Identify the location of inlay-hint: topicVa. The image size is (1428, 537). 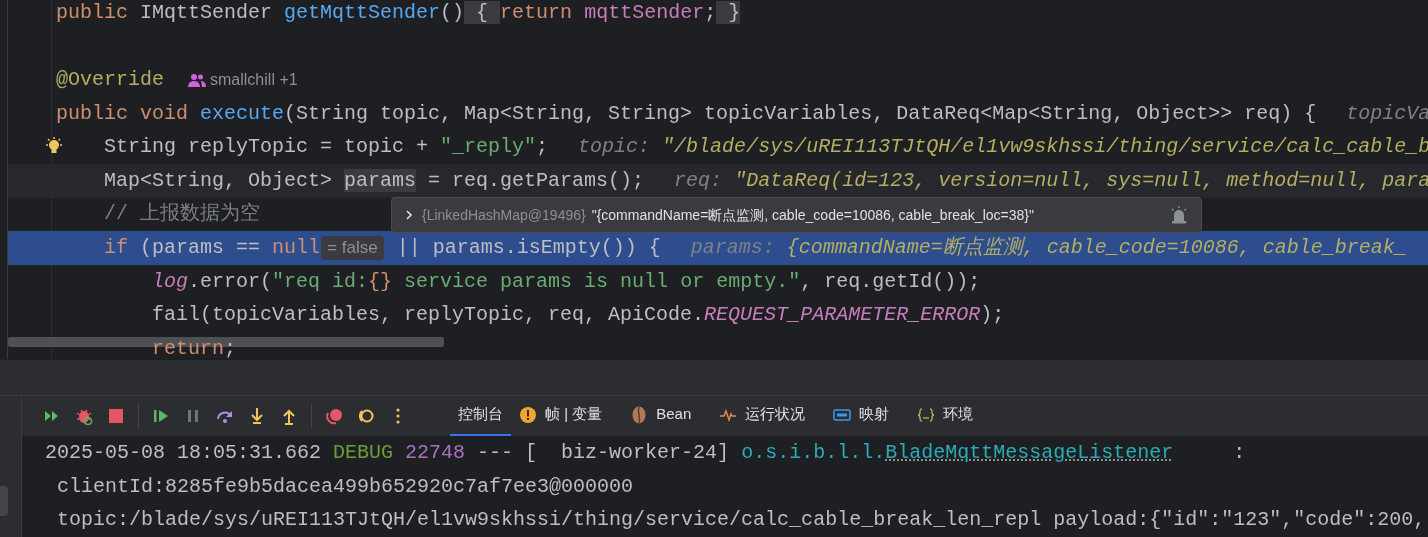
(1387, 113).